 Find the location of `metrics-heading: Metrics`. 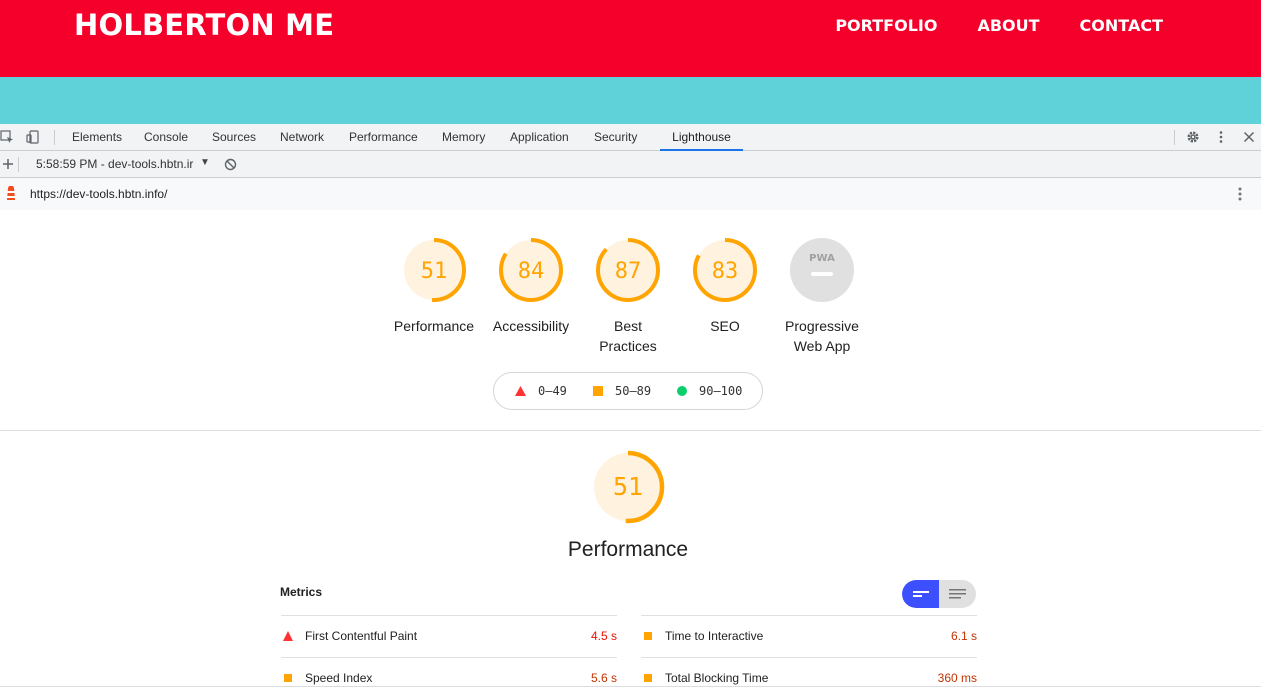

metrics-heading: Metrics is located at coordinates (301, 592).